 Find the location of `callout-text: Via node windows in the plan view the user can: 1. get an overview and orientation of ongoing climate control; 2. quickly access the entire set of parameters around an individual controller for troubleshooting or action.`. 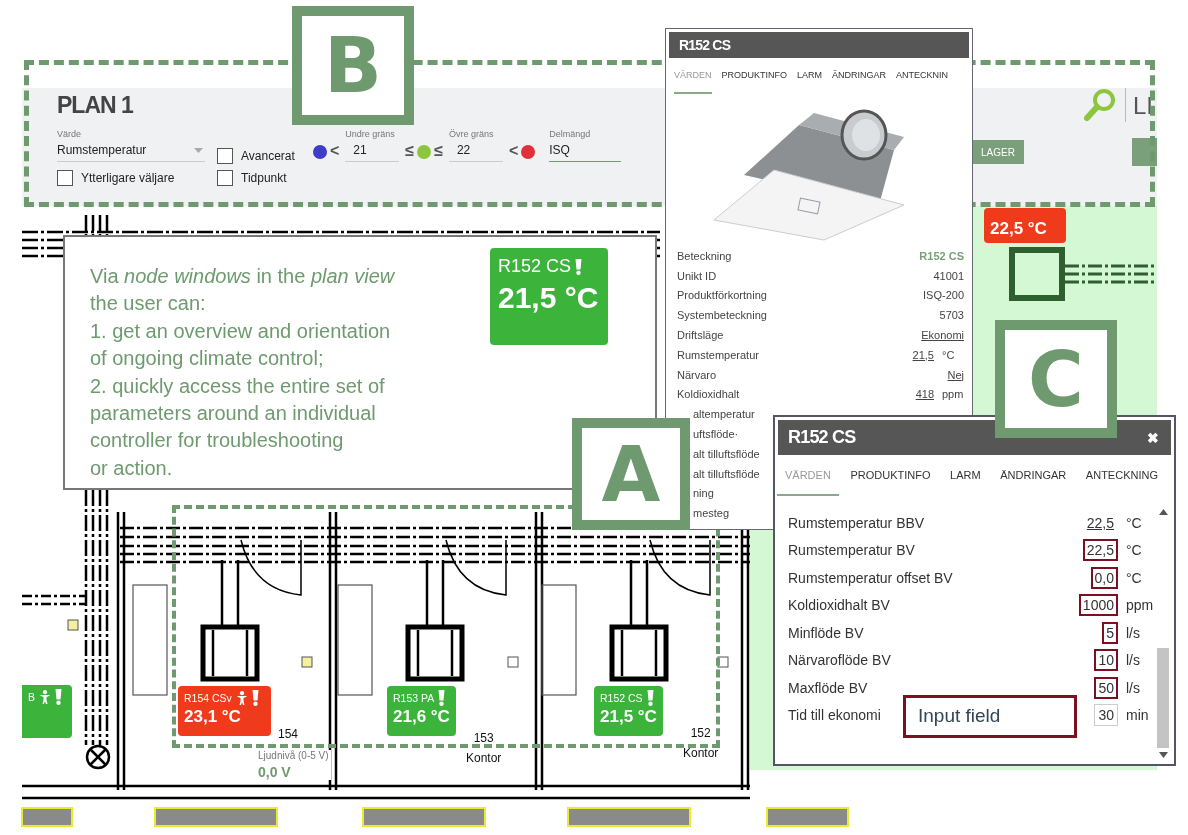

callout-text: Via node windows in the plan view the user can: 1. get an overview and orientation of ongoing climate control; 2. quickly access the entire set of parameters around an individual controller for troubleshooting or action. is located at coordinates (243, 372).